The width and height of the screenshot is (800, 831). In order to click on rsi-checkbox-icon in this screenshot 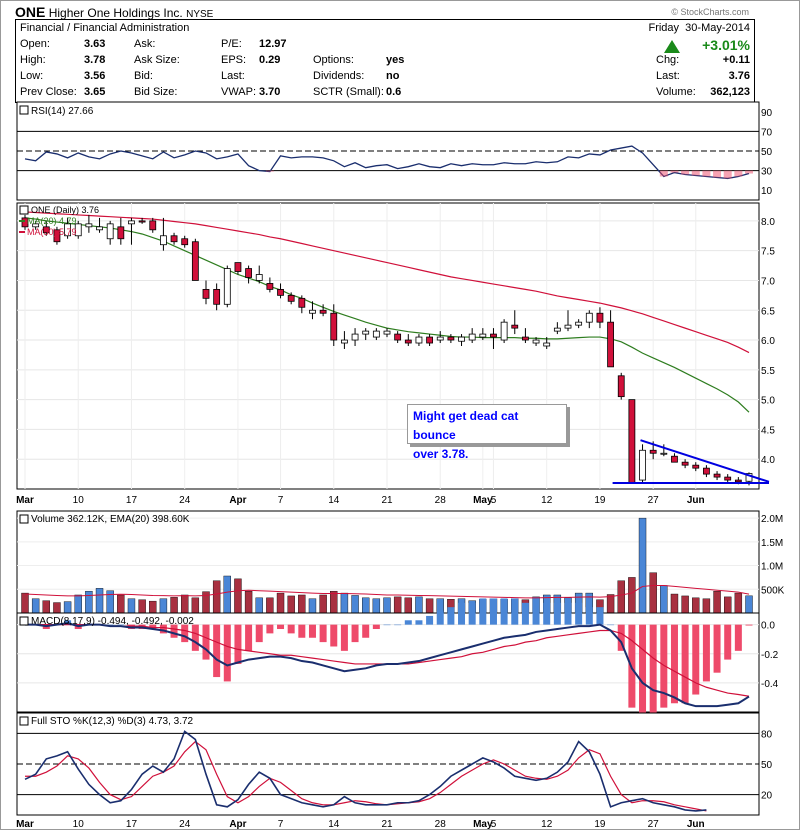, I will do `click(24, 110)`.